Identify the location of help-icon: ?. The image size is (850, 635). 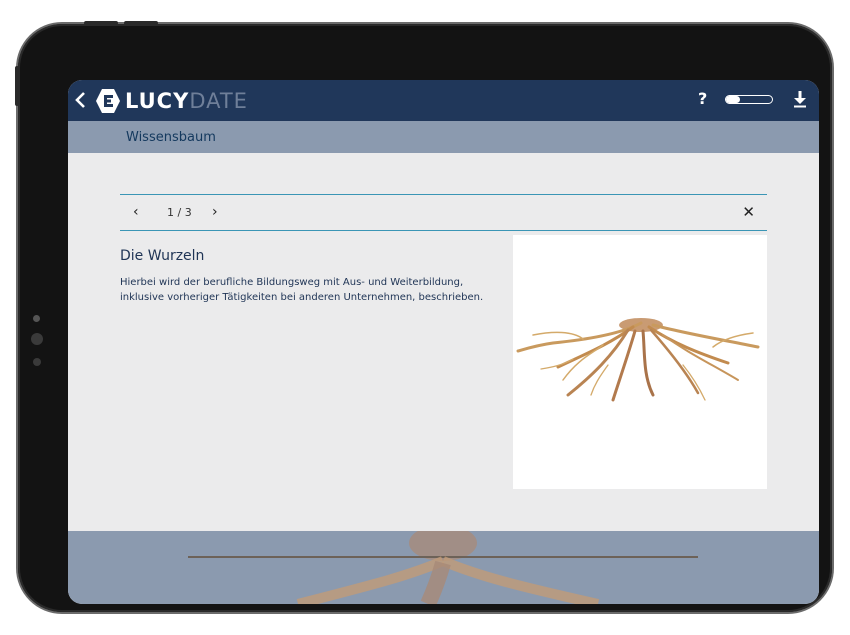
(702, 98).